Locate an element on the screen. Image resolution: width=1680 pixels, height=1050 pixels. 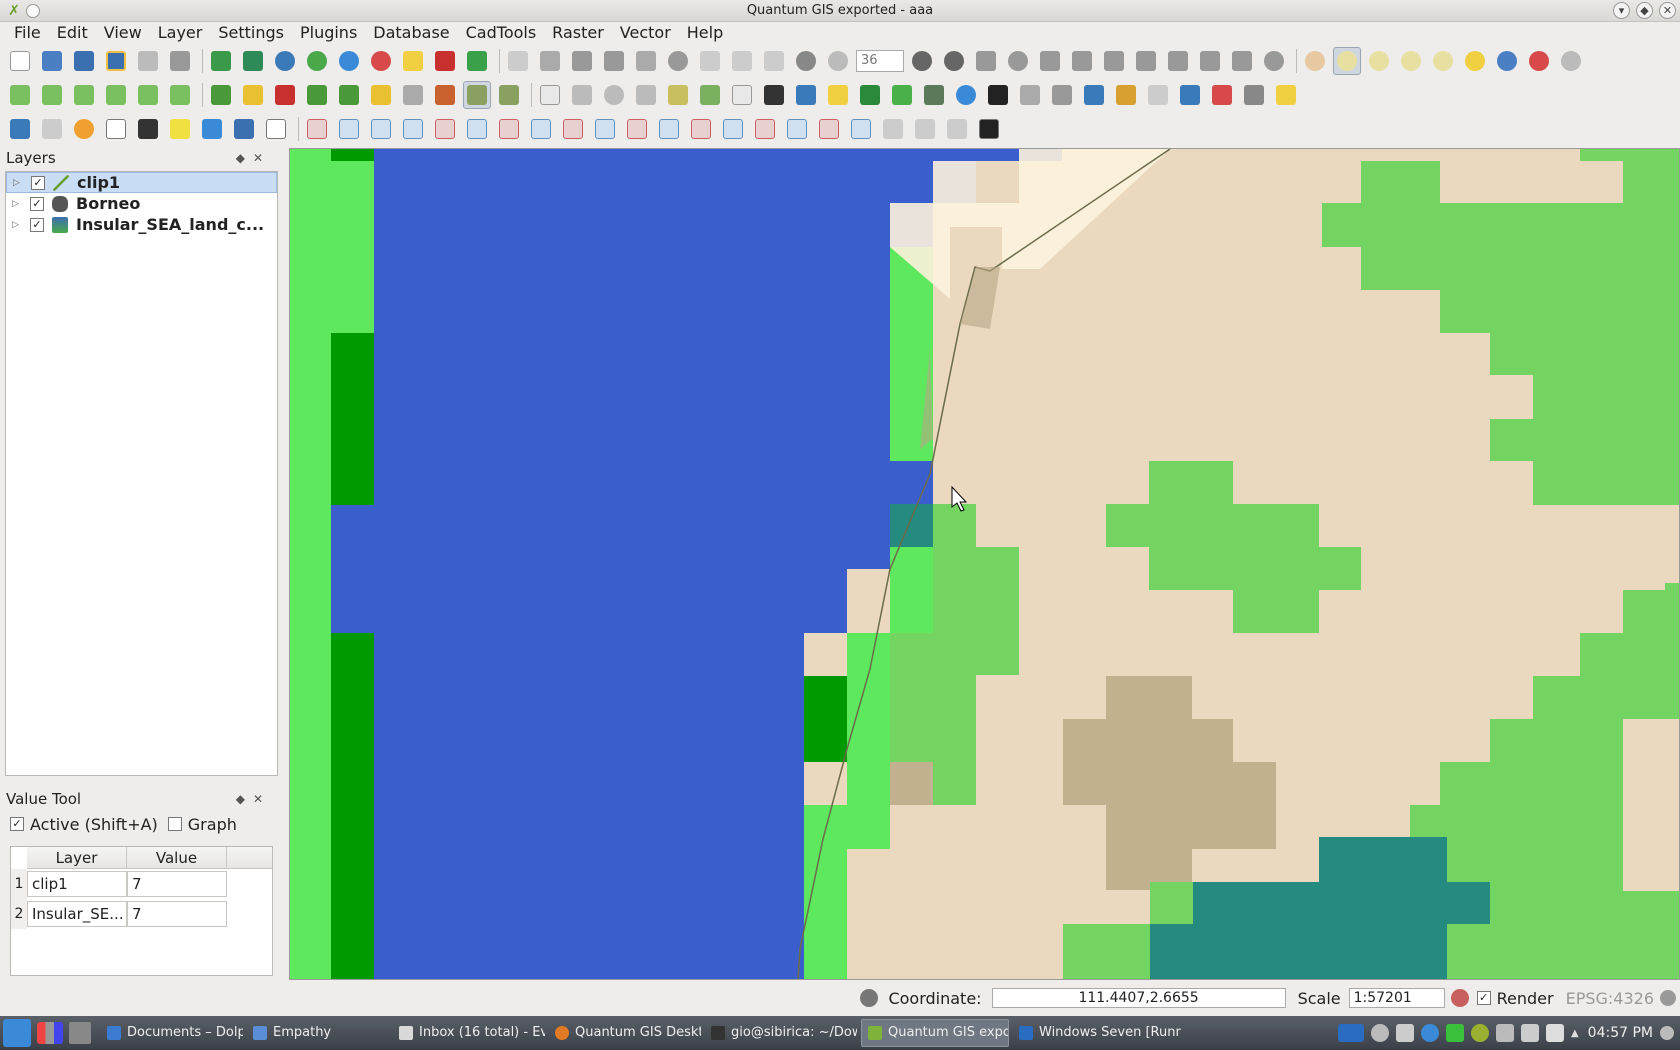
cad-tool-9-button is located at coordinates (573, 129).